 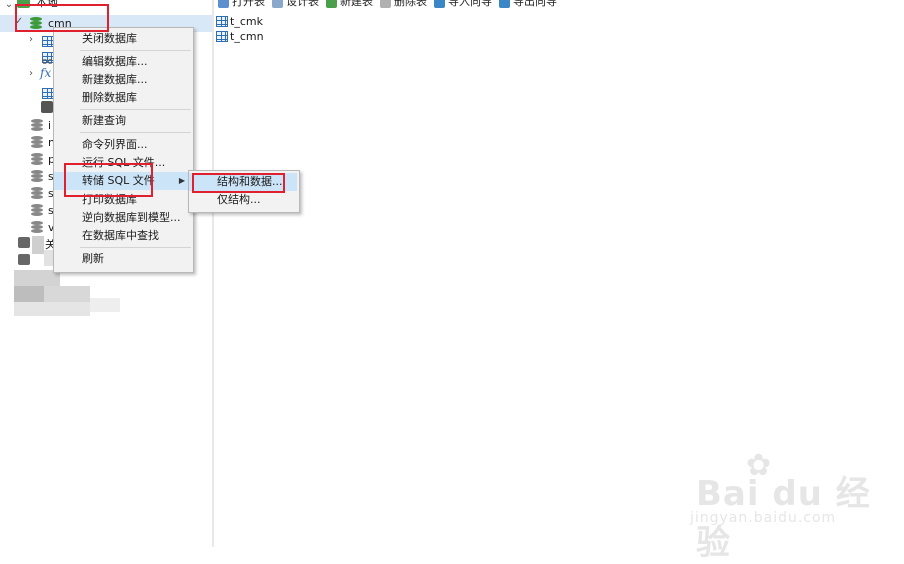 I want to click on design-table-icon, so click(x=277, y=4).